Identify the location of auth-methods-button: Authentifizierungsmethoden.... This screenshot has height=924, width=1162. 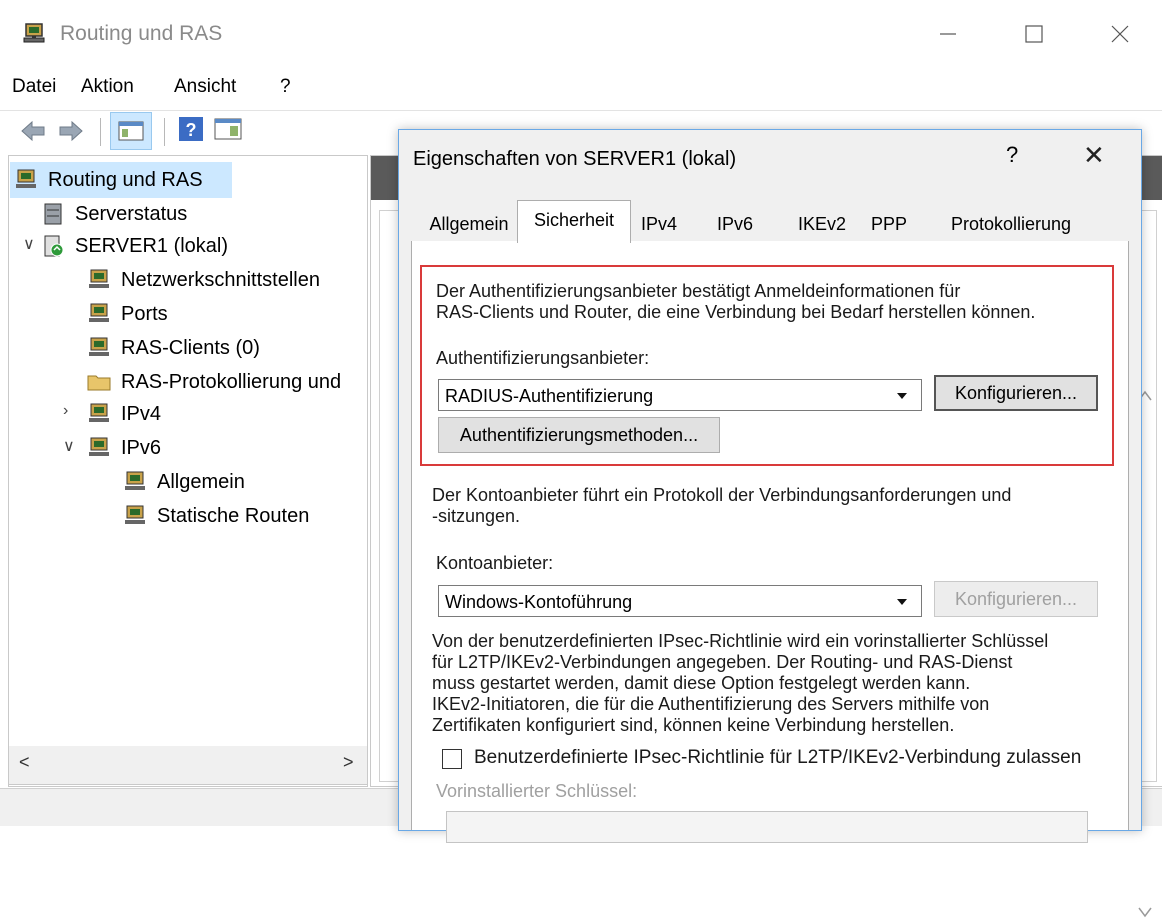
(579, 435).